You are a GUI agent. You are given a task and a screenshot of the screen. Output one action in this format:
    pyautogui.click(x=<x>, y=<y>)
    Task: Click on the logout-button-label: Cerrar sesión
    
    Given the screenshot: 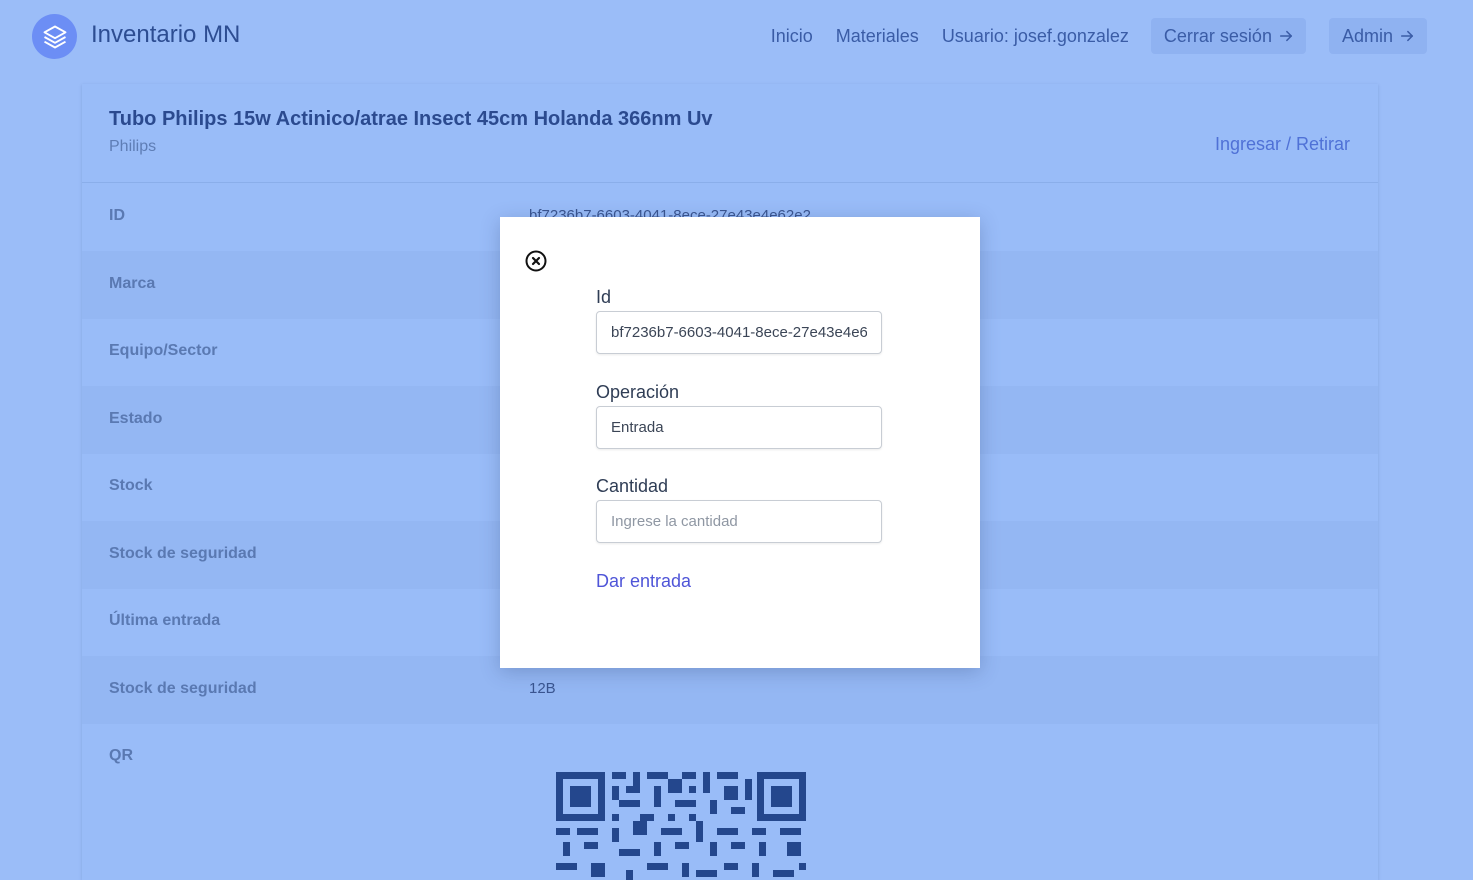 What is the action you would take?
    pyautogui.click(x=1217, y=36)
    